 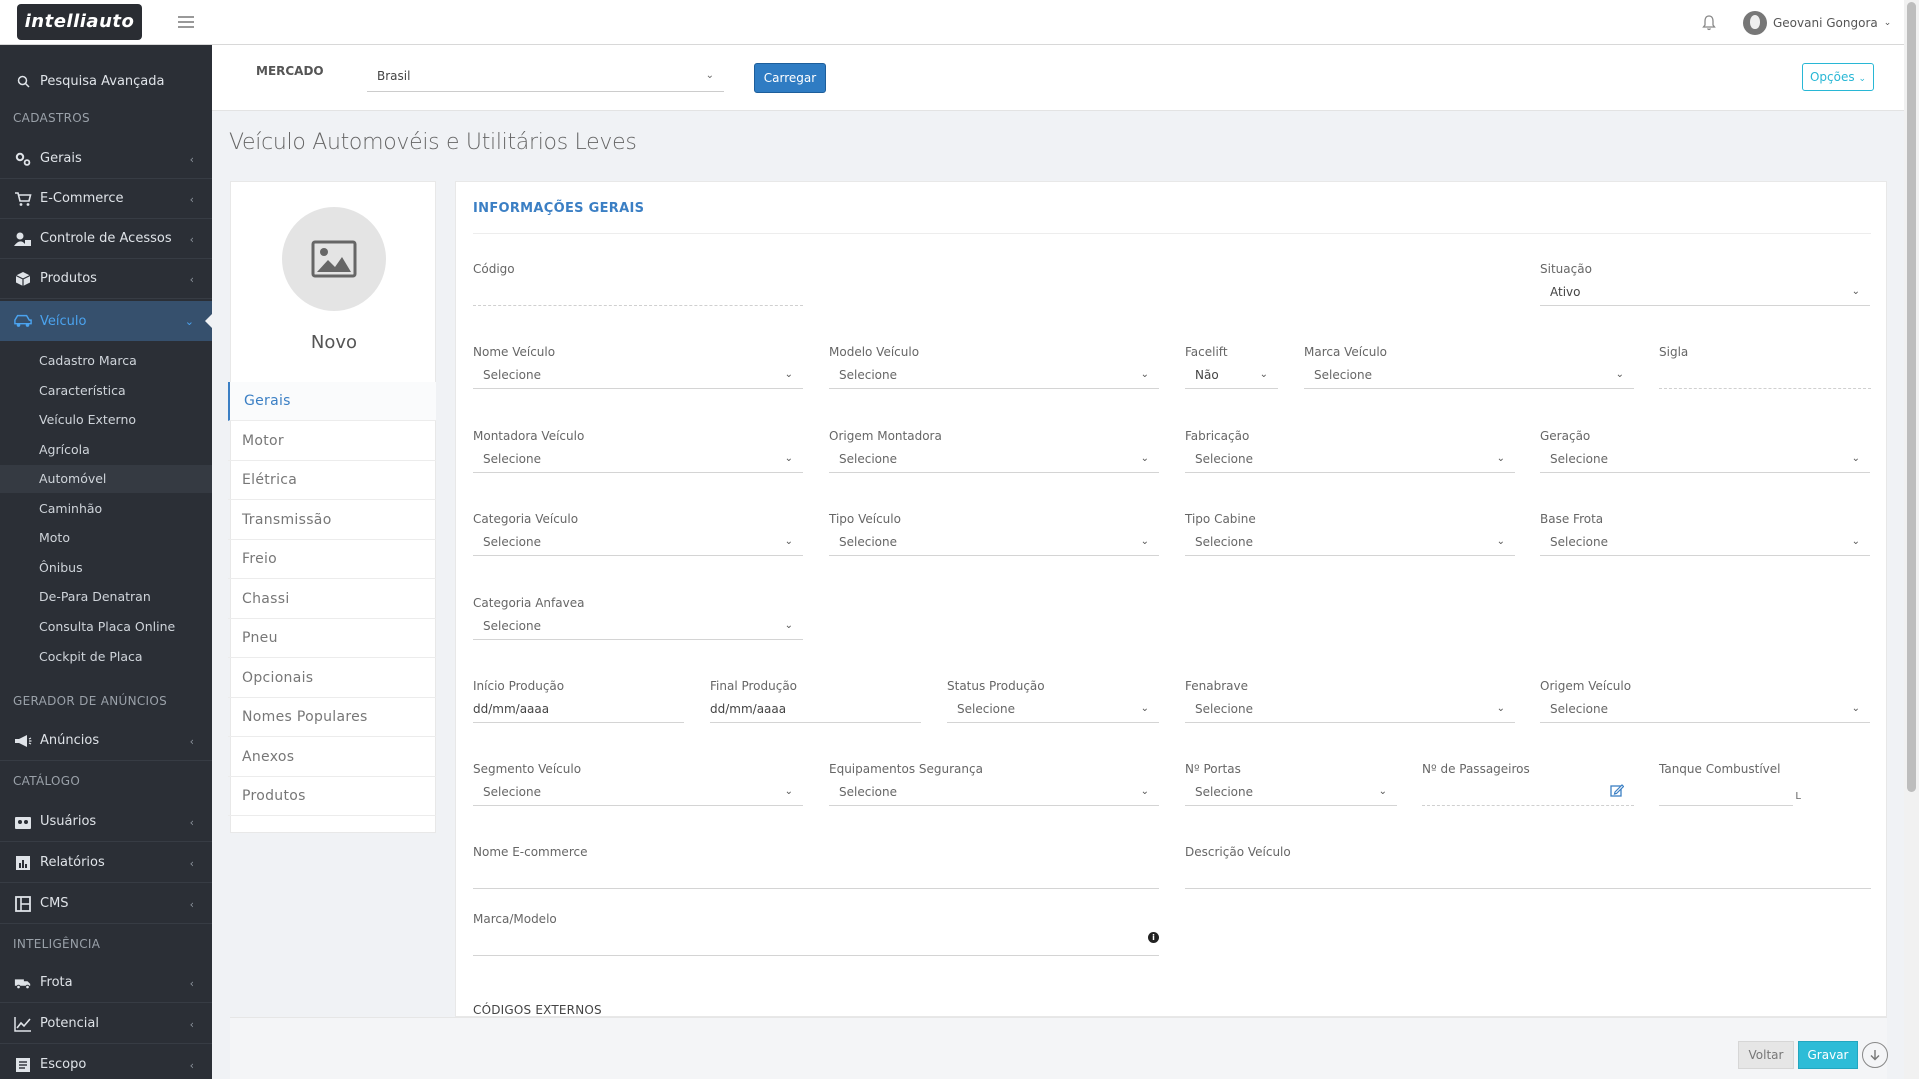 What do you see at coordinates (106, 479) in the screenshot?
I see `sidebar-subitem-automovel: Automóvel` at bounding box center [106, 479].